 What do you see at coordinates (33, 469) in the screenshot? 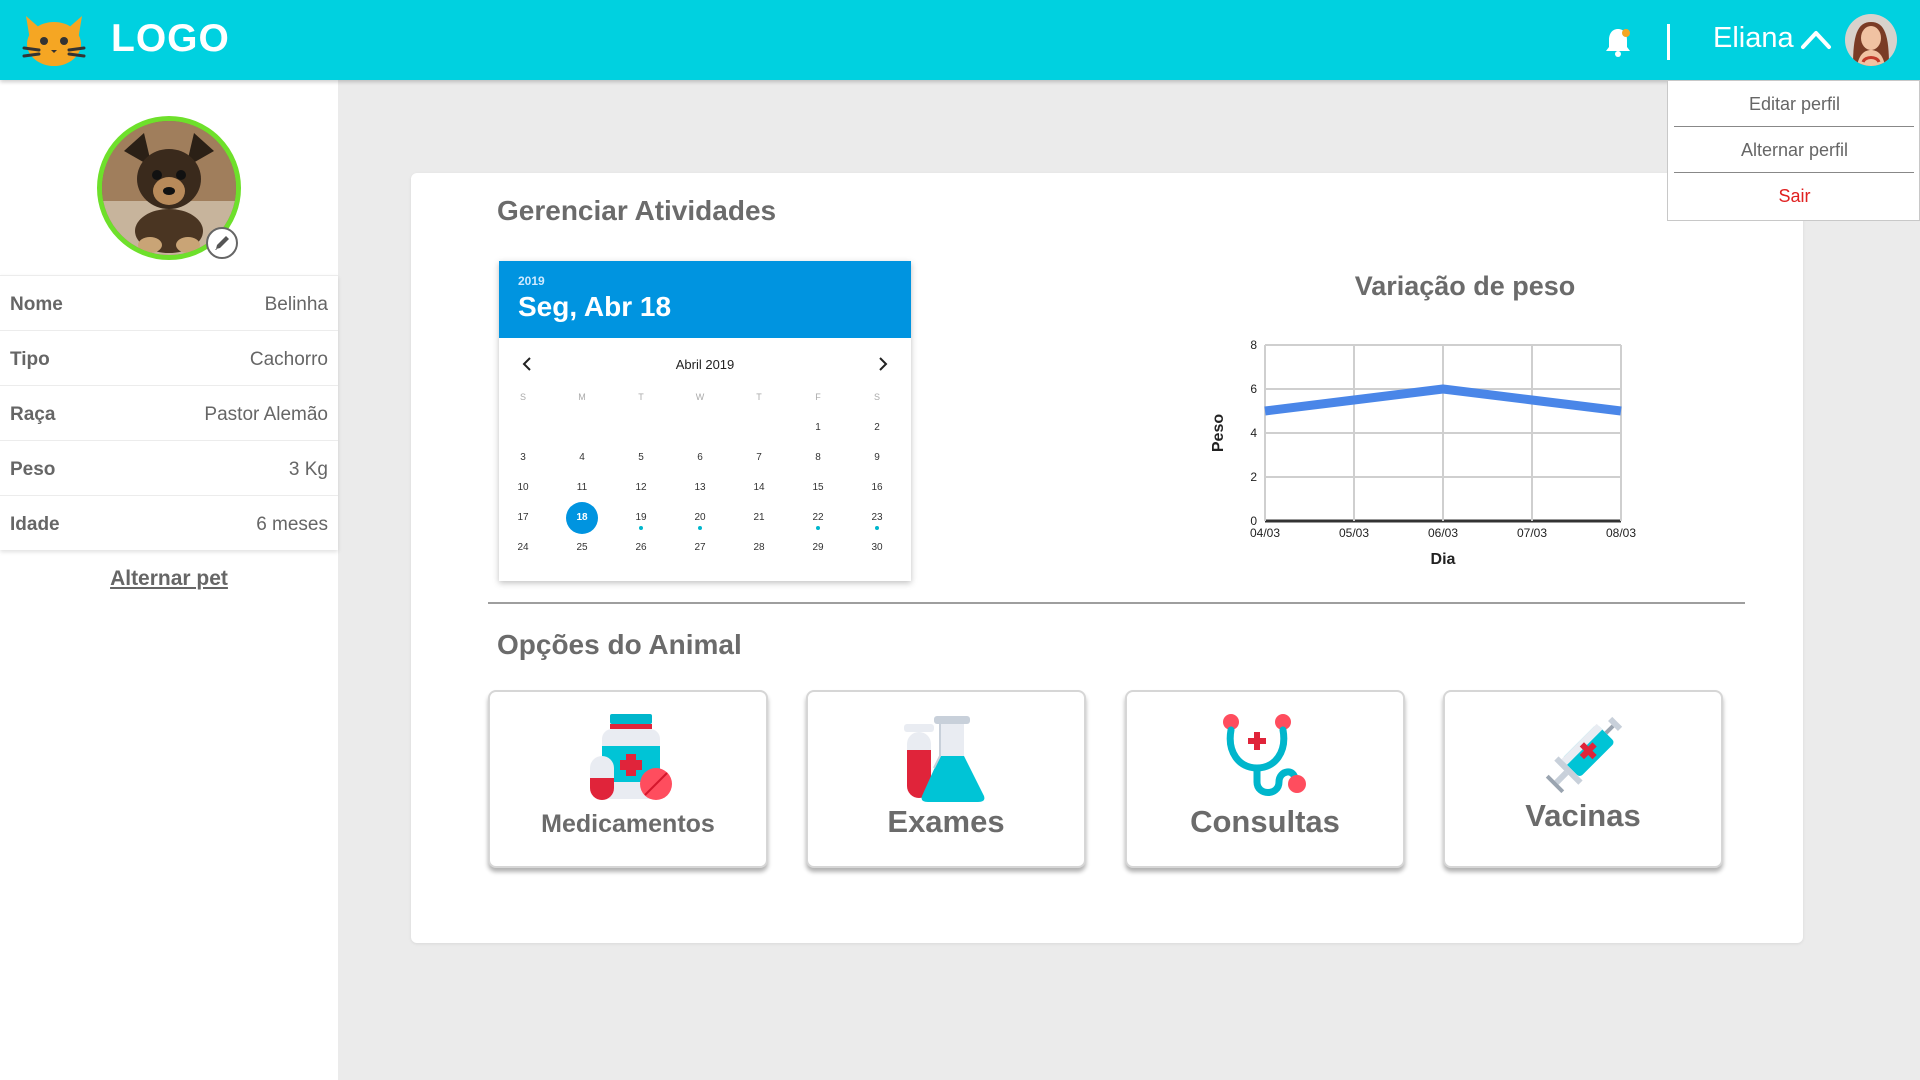
I see `pet-info-label: Peso` at bounding box center [33, 469].